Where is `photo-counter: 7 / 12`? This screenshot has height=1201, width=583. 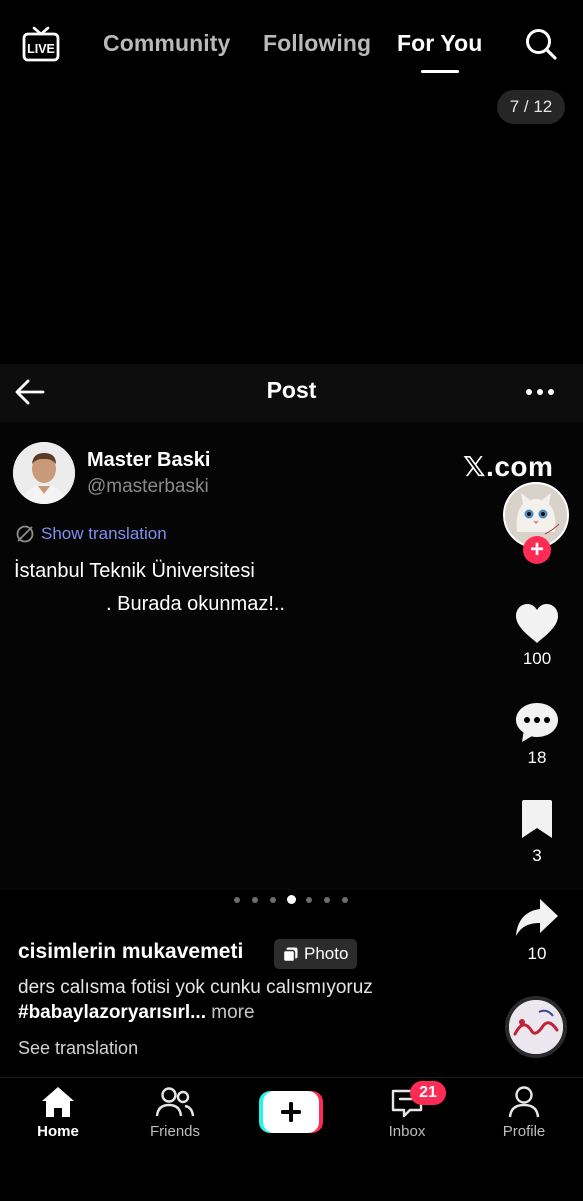
photo-counter: 7 / 12 is located at coordinates (531, 107).